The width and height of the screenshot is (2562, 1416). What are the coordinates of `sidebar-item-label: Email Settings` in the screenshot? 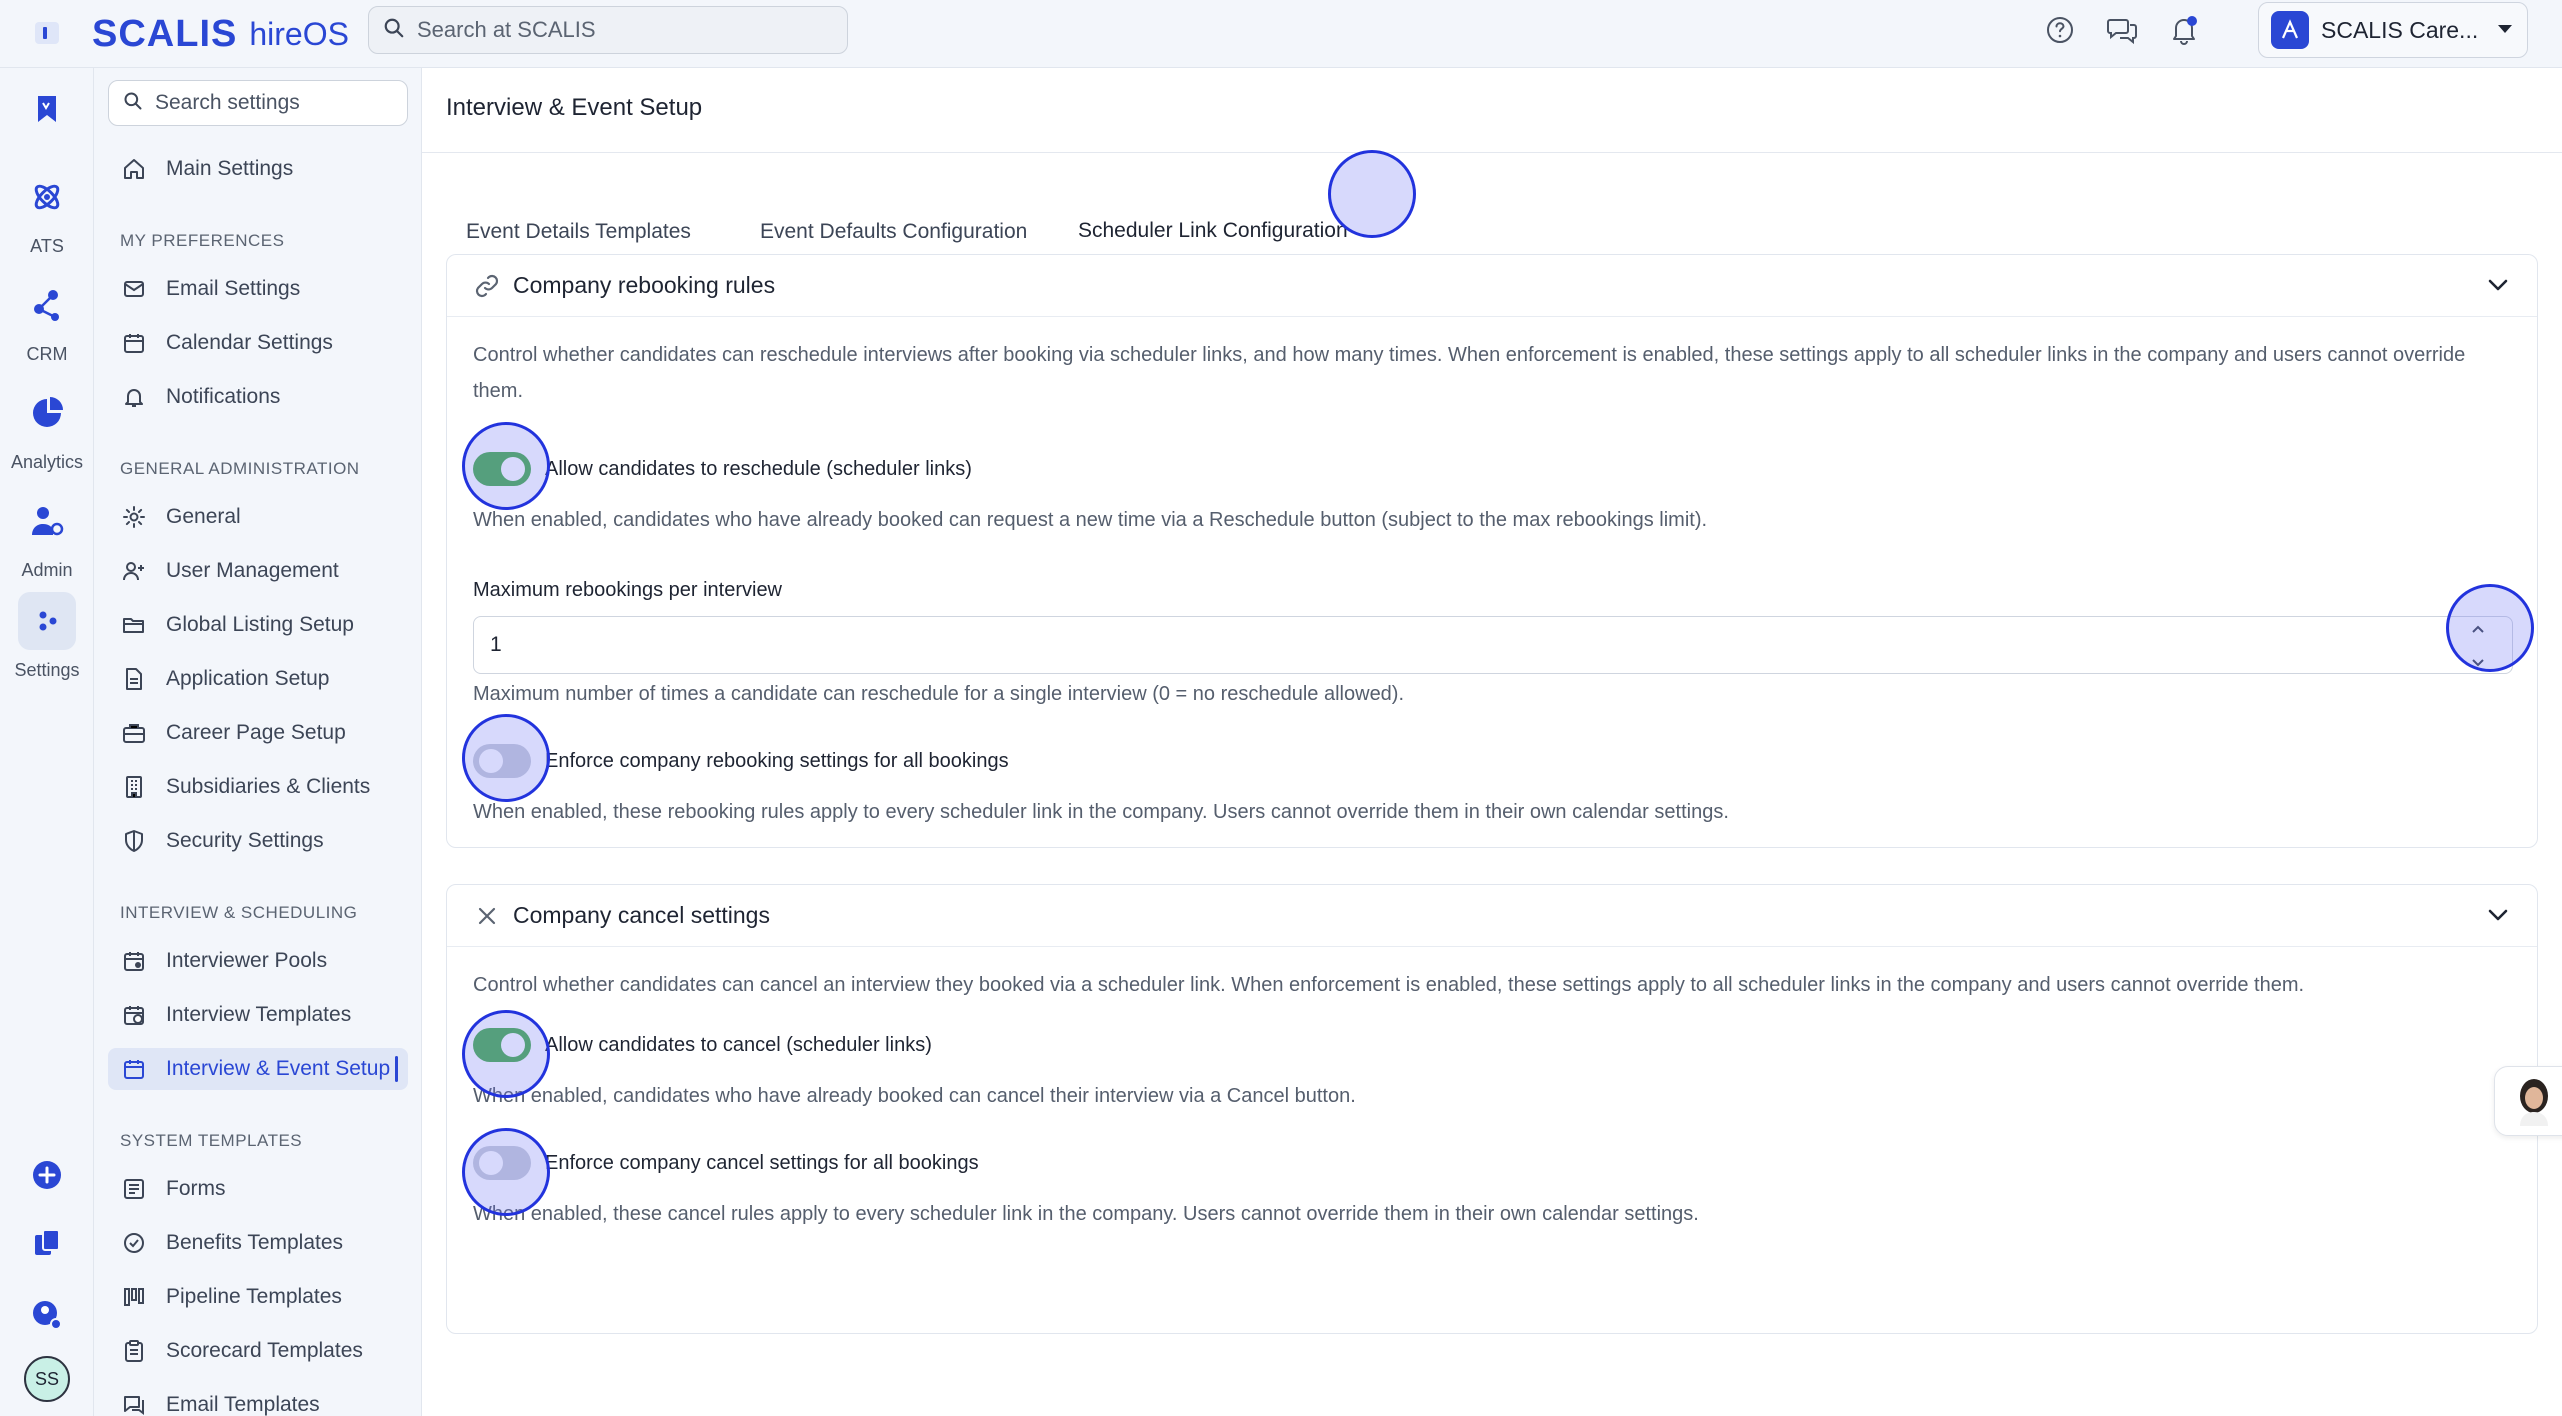 It's located at (233, 288).